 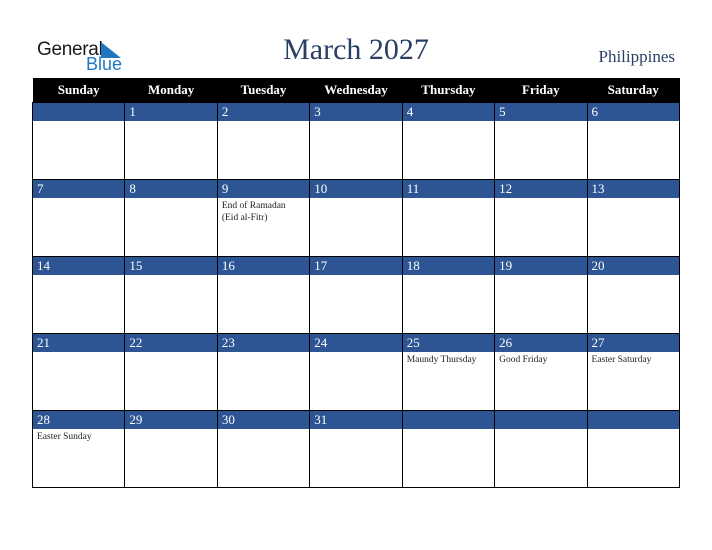 I want to click on day-number: 16, so click(x=264, y=266).